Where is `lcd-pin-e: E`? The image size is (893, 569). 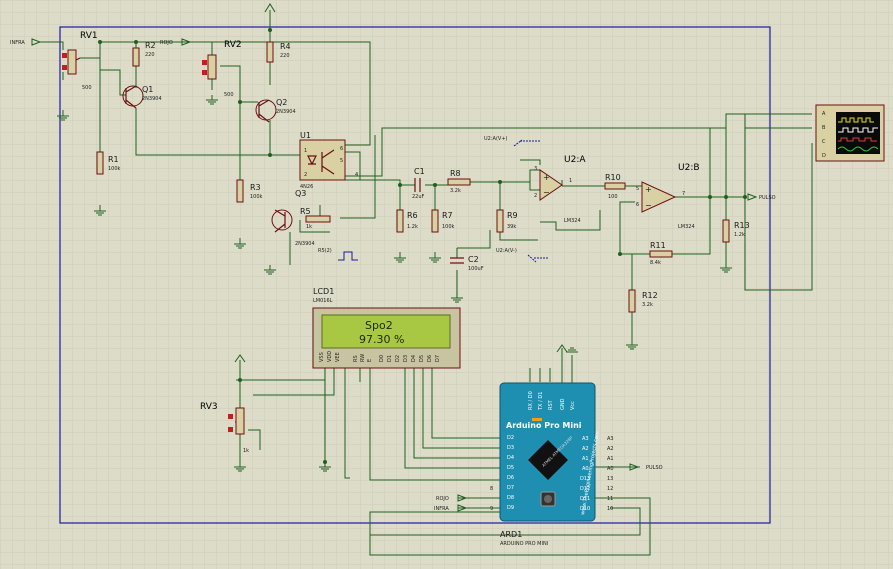
lcd-pin-e: E is located at coordinates (370, 360).